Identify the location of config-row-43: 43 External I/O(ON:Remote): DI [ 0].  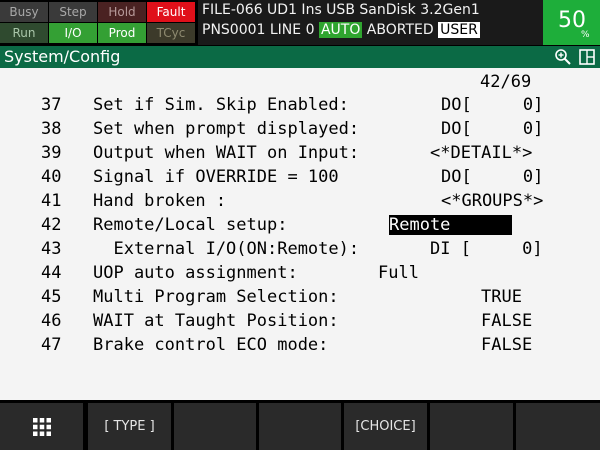
(300, 251).